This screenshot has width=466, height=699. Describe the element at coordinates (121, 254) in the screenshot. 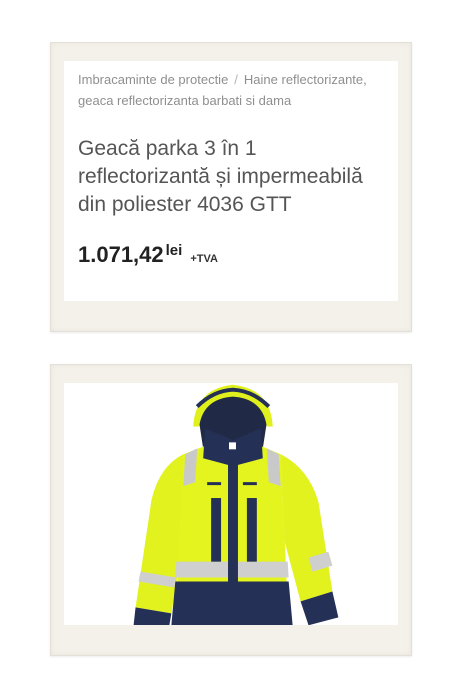

I see `price-amount: 1.071,42` at that location.